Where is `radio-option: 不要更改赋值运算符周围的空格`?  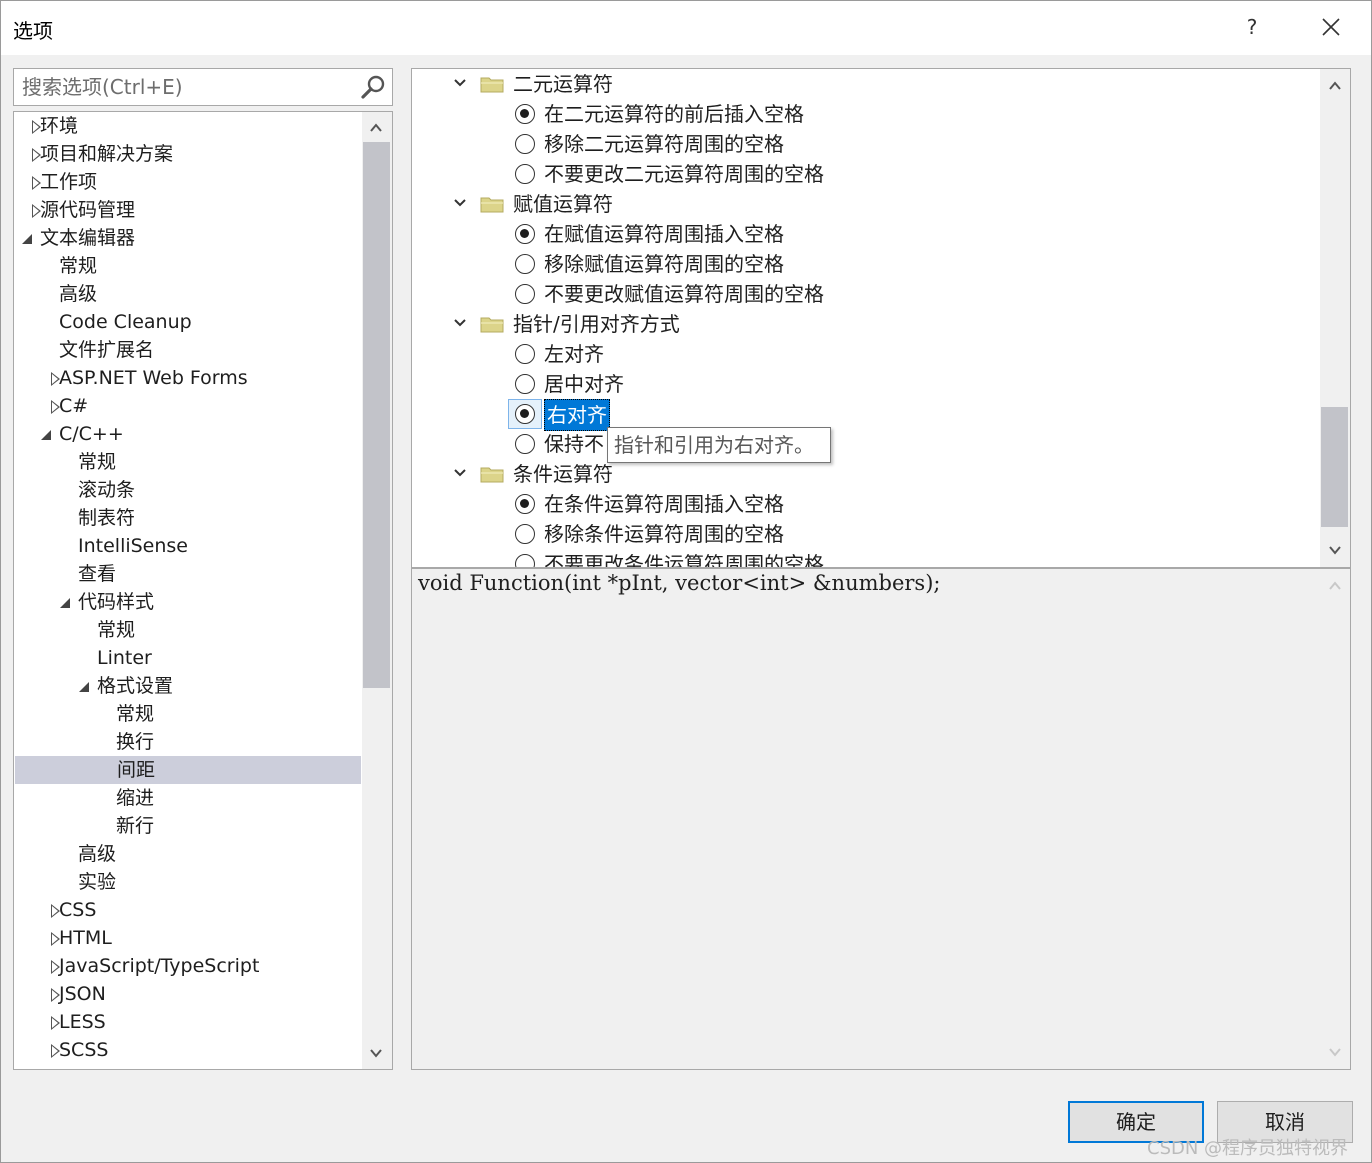
radio-option: 不要更改赋值运算符周围的空格 is located at coordinates (862, 294).